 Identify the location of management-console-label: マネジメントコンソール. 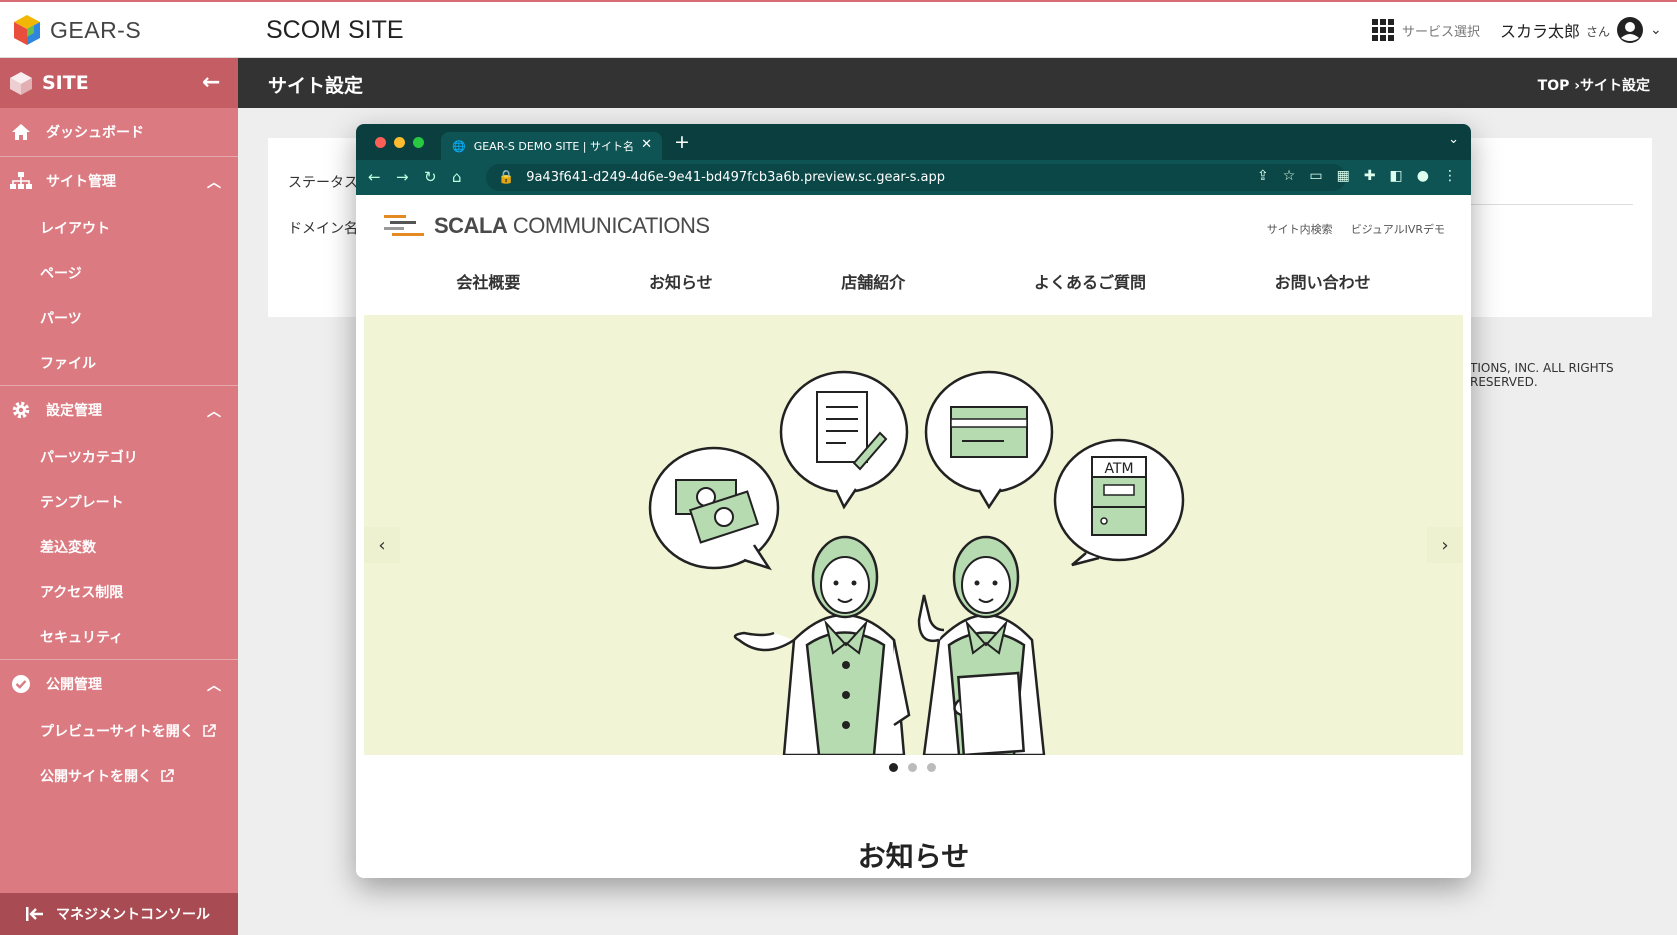
(133, 915).